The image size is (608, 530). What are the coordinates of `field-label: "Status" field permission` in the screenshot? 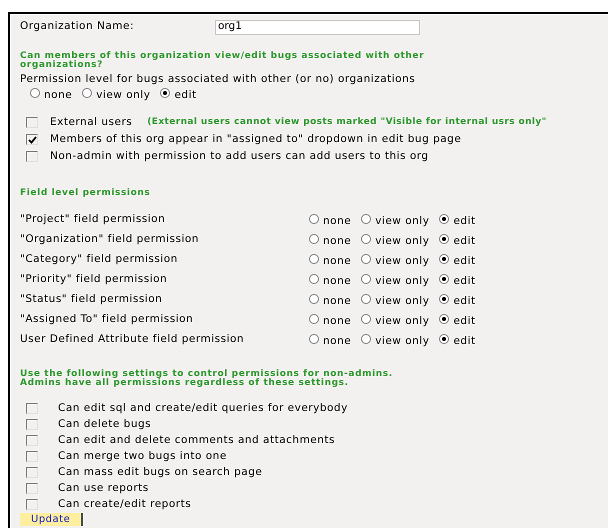 It's located at (92, 299).